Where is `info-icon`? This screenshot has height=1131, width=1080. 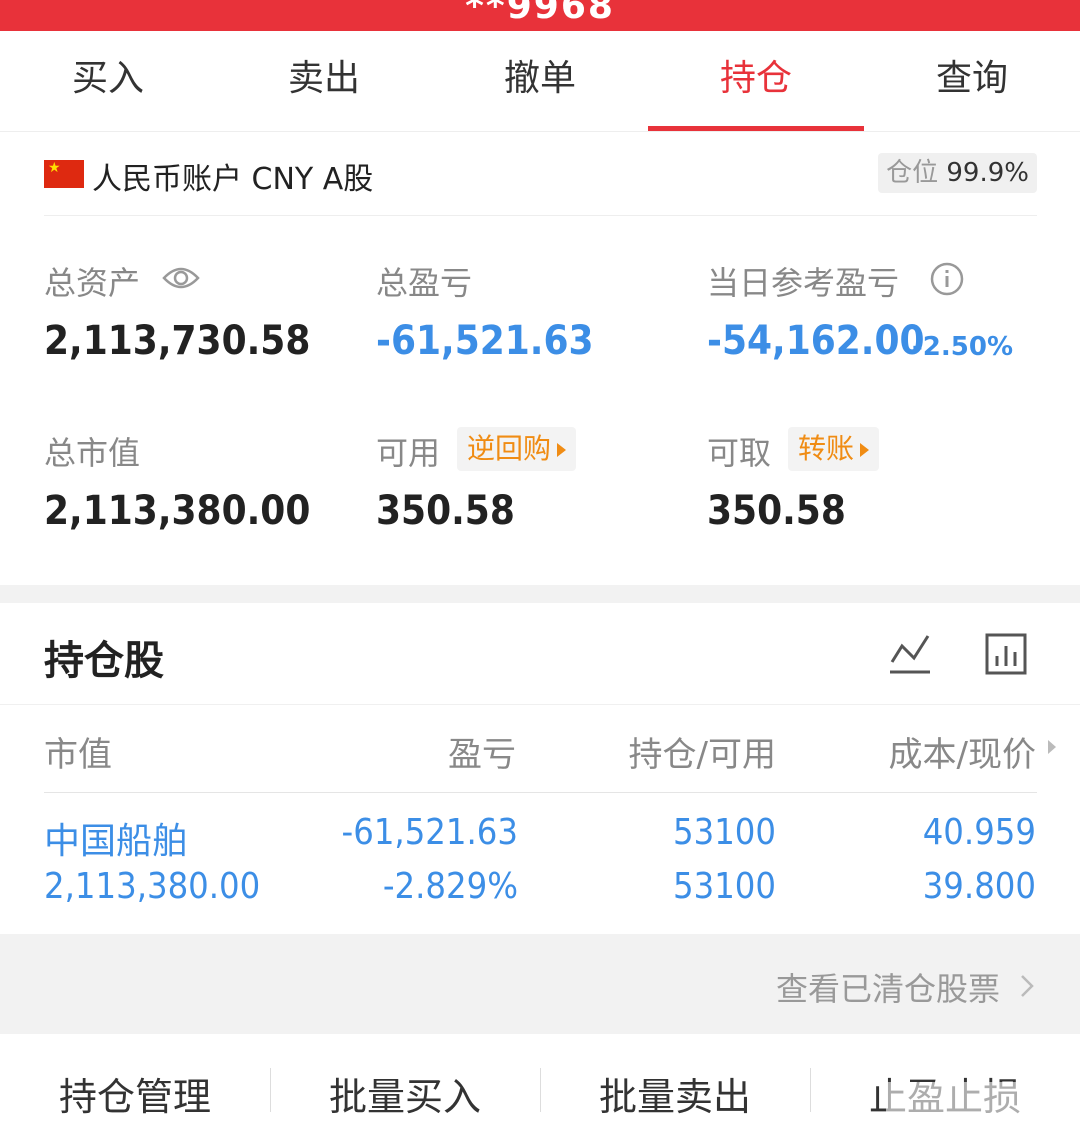 info-icon is located at coordinates (947, 279).